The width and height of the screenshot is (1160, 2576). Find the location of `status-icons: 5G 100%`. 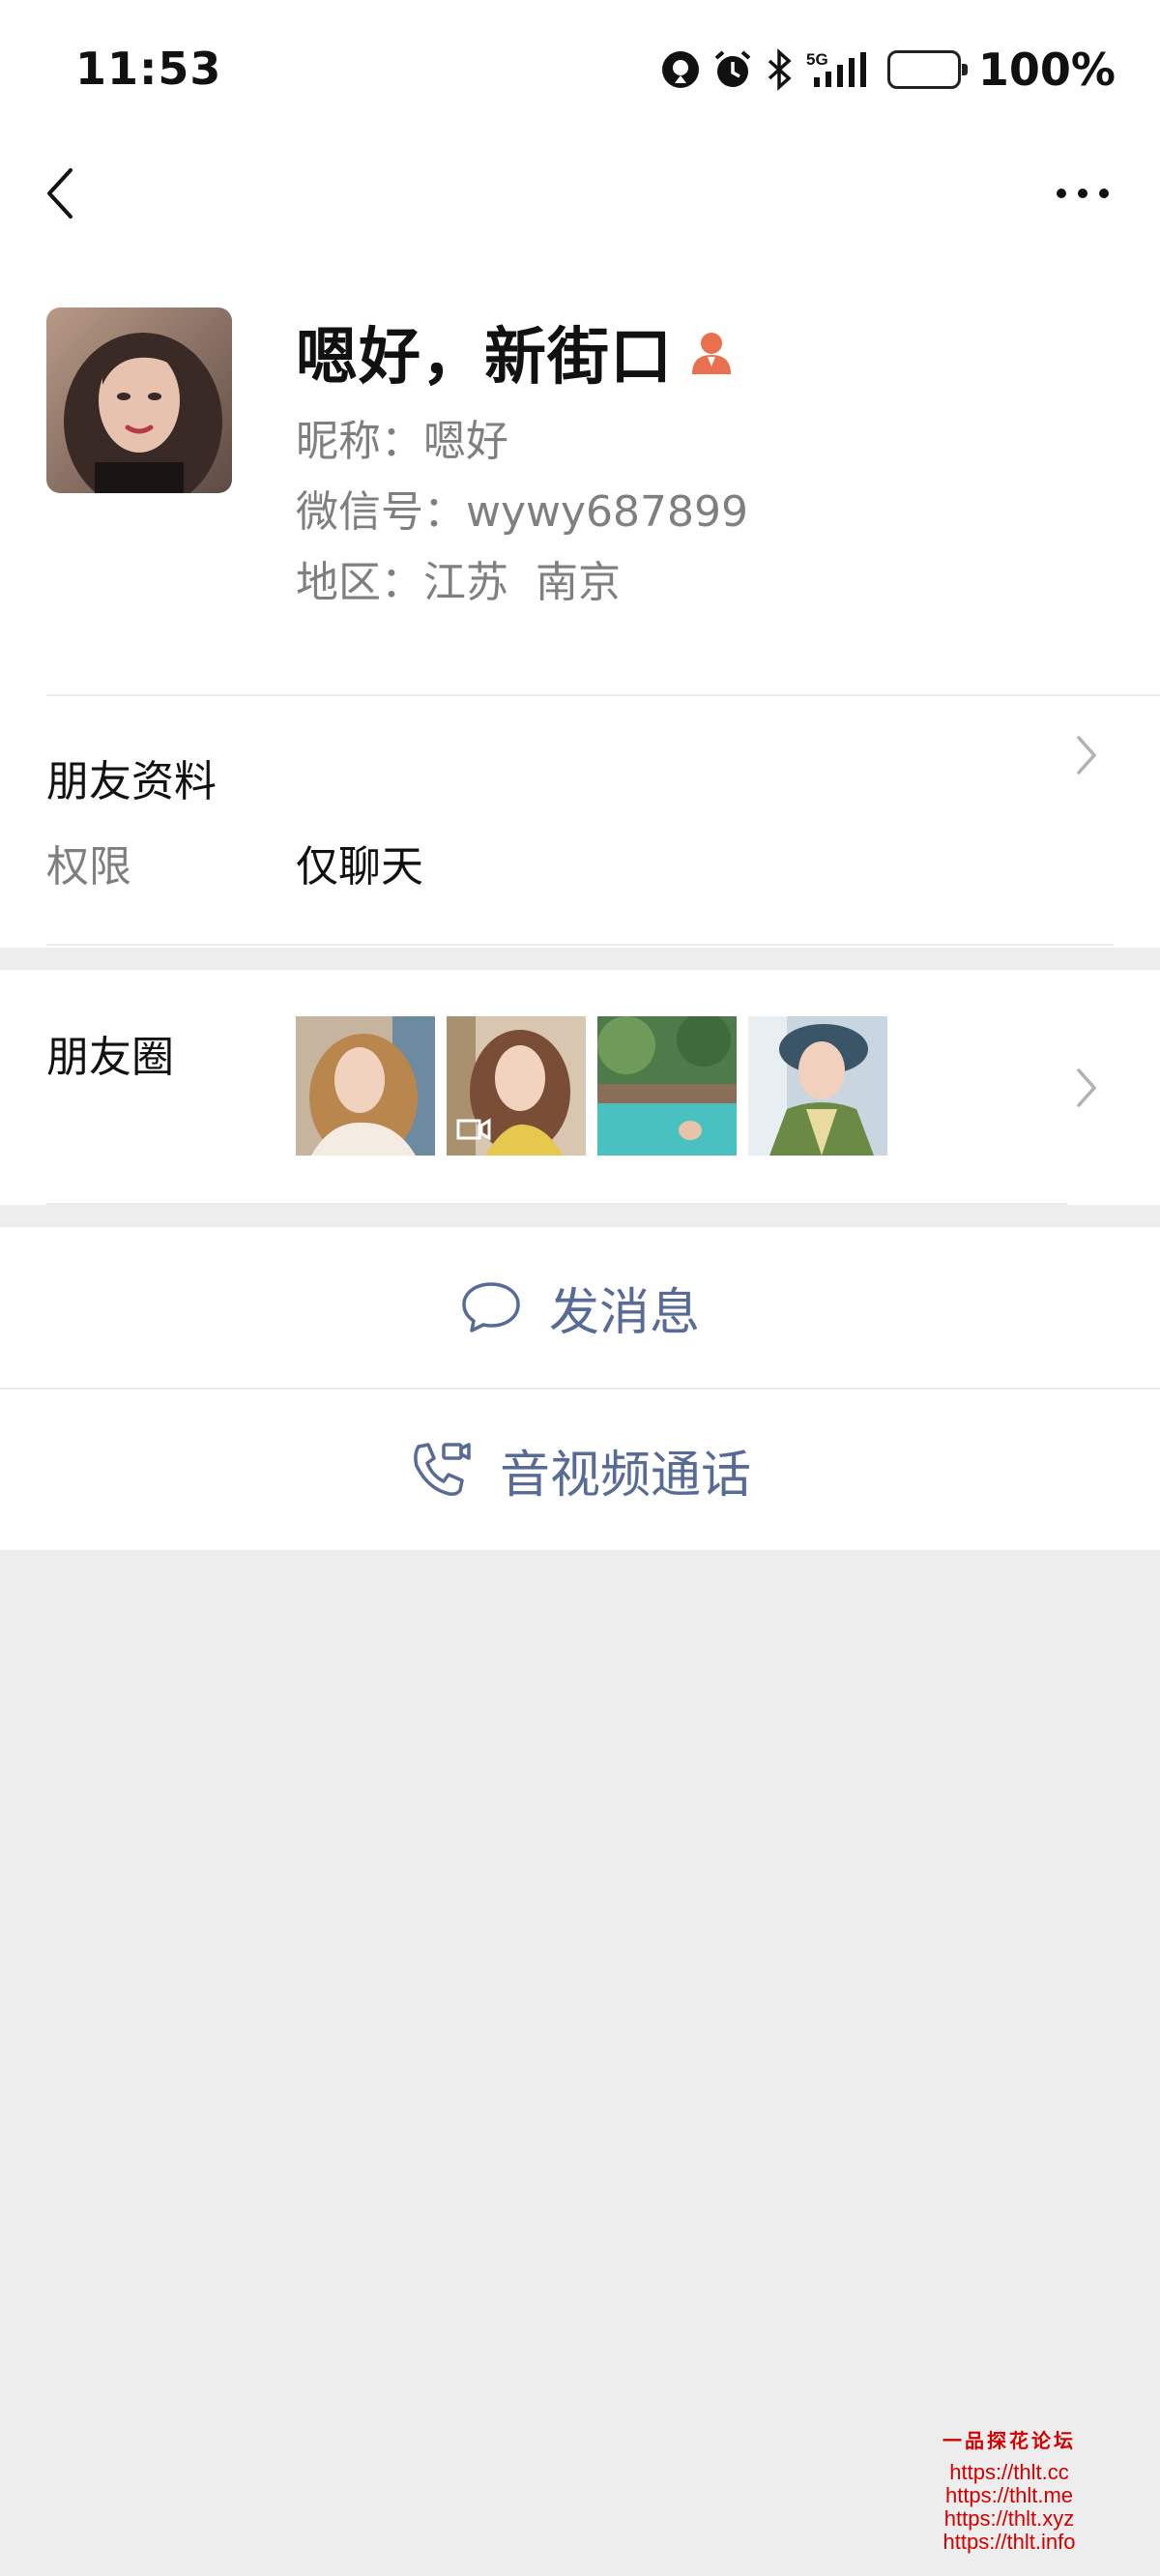

status-icons: 5G 100% is located at coordinates (887, 70).